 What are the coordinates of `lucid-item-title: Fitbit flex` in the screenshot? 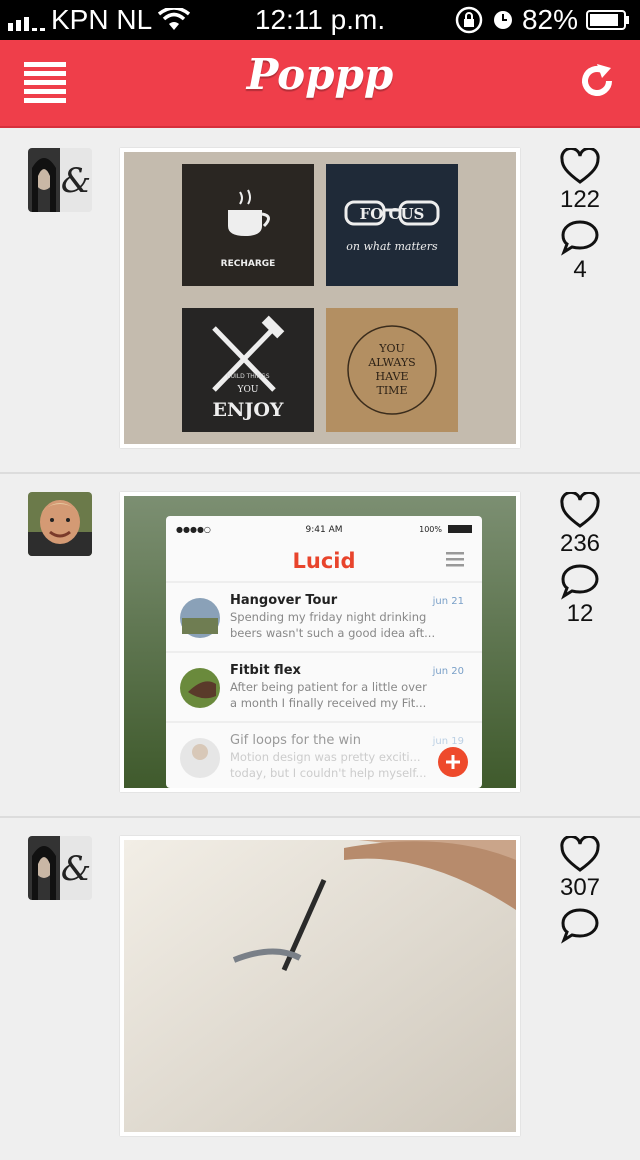 It's located at (266, 670).